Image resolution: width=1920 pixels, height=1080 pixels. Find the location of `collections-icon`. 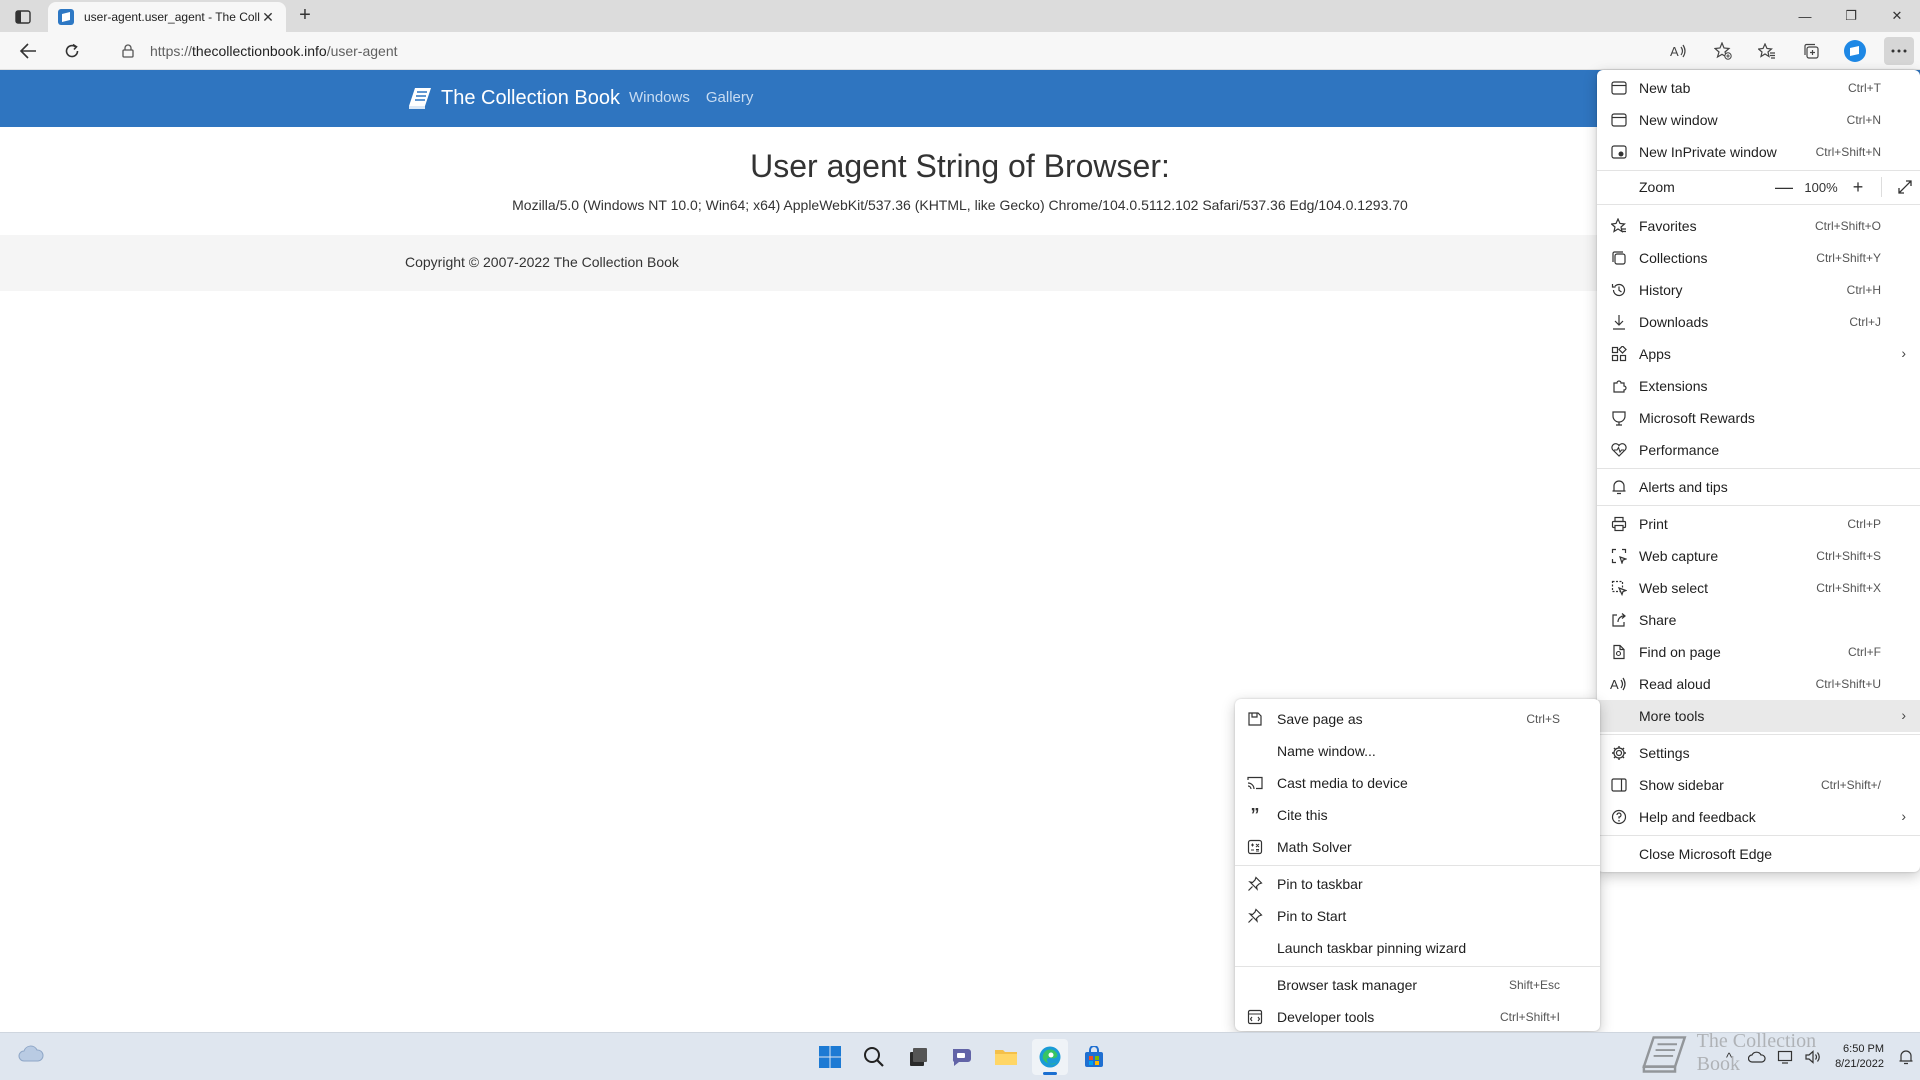

collections-icon is located at coordinates (1811, 51).